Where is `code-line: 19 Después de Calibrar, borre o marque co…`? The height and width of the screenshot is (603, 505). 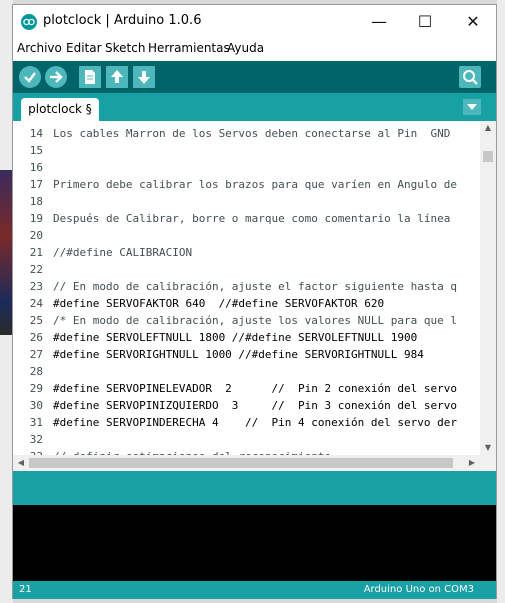
code-line: 19 Después de Calibrar, borre o marque co… is located at coordinates (246, 218).